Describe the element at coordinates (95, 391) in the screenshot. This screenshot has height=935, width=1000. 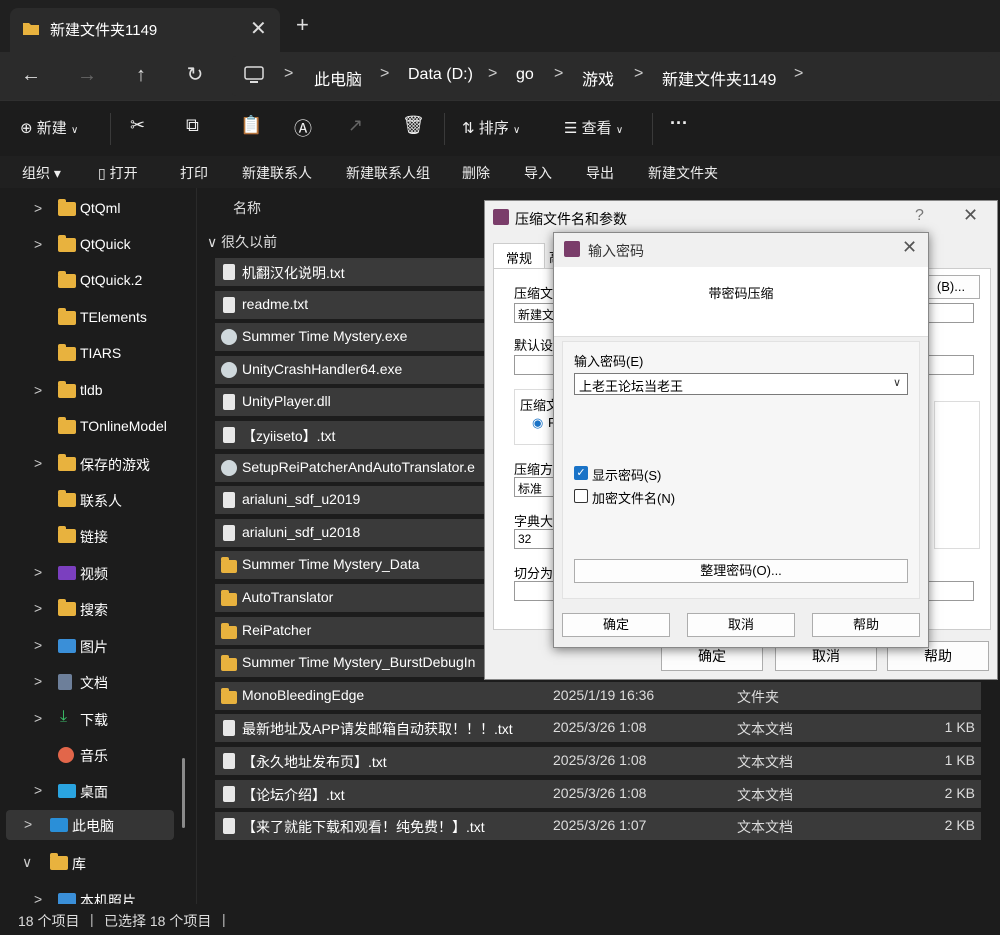
I see `sidebar-item-tldb: > tldb` at that location.